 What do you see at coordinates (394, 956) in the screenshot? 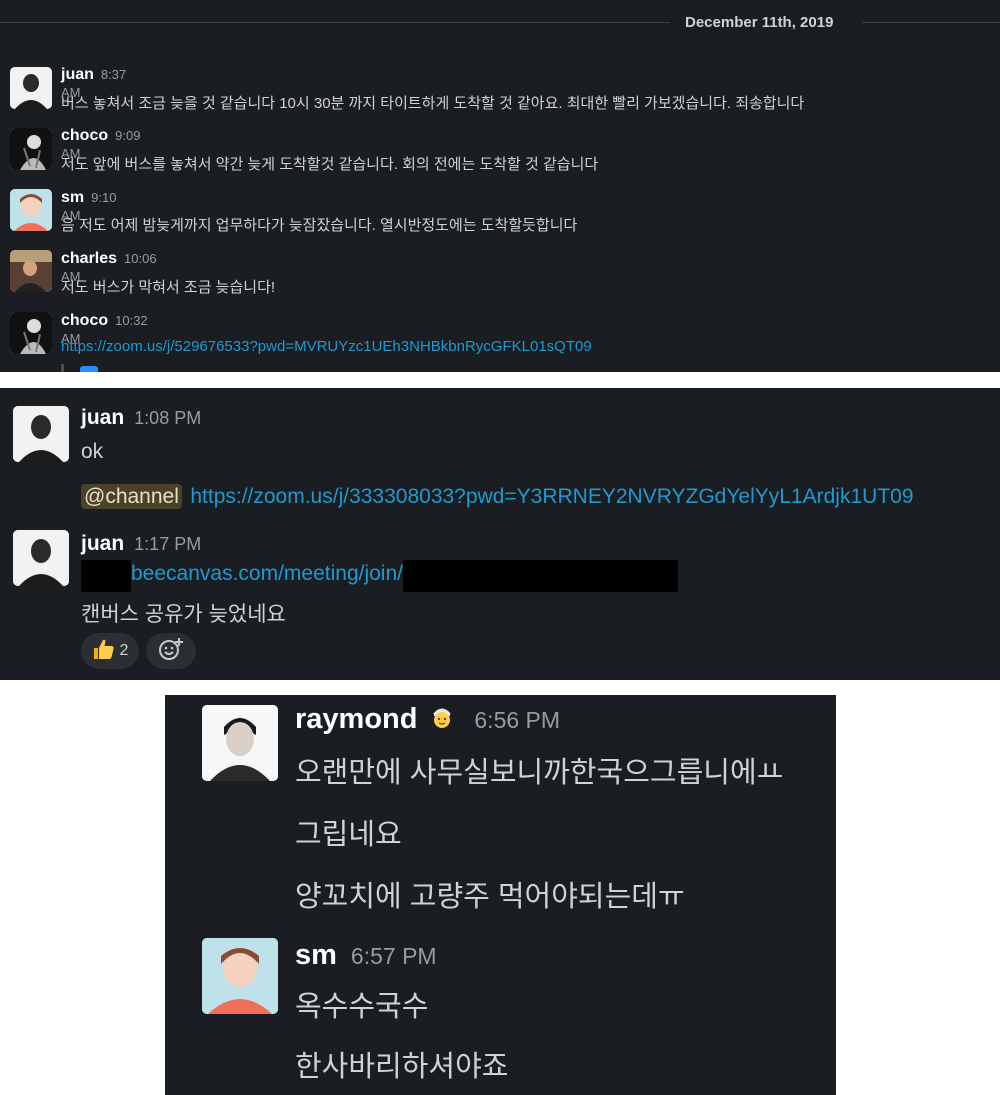
I see `message-timestamp: 6:57 PM` at bounding box center [394, 956].